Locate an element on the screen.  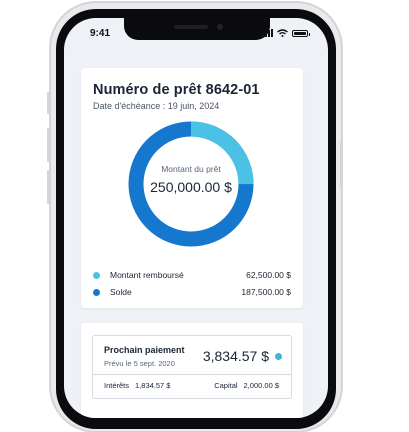
notch is located at coordinates (197, 29).